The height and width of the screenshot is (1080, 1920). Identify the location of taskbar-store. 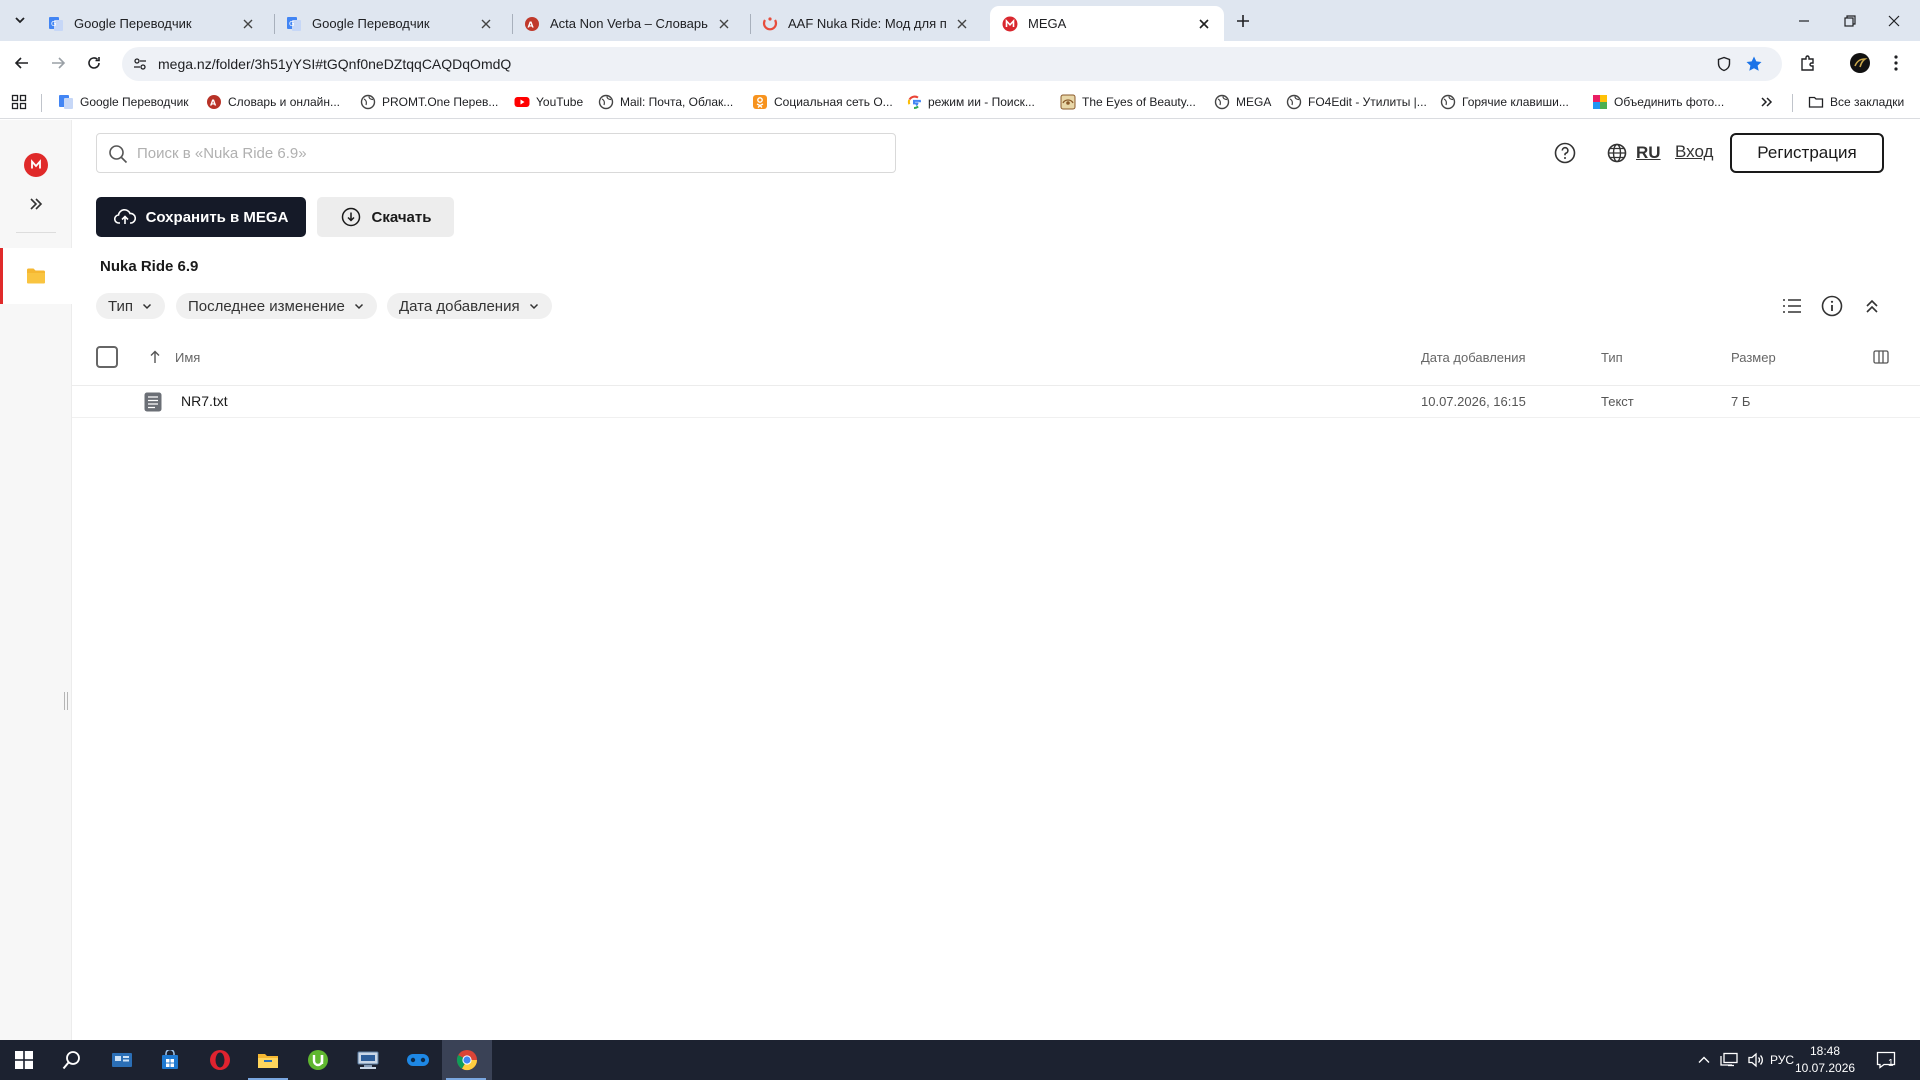
(170, 1060).